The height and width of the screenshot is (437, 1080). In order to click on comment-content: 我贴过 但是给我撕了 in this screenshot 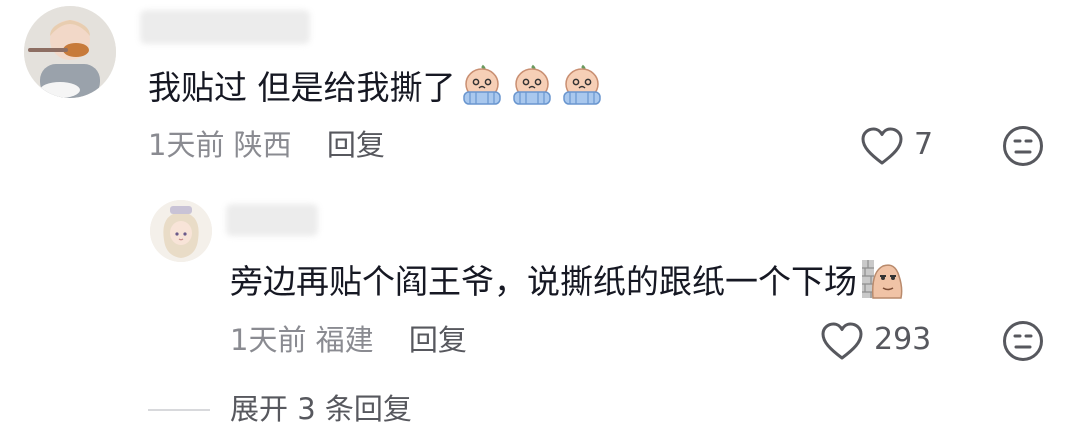, I will do `click(376, 89)`.